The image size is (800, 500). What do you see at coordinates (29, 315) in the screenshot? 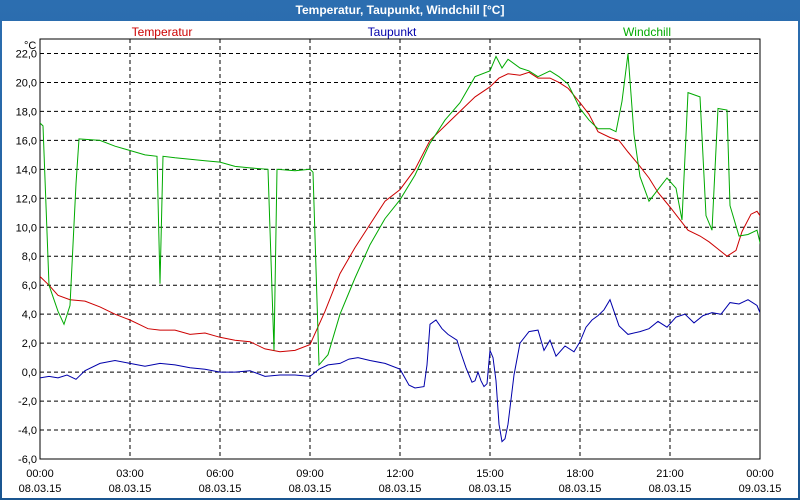
I see `y-tick-label: 4,0` at bounding box center [29, 315].